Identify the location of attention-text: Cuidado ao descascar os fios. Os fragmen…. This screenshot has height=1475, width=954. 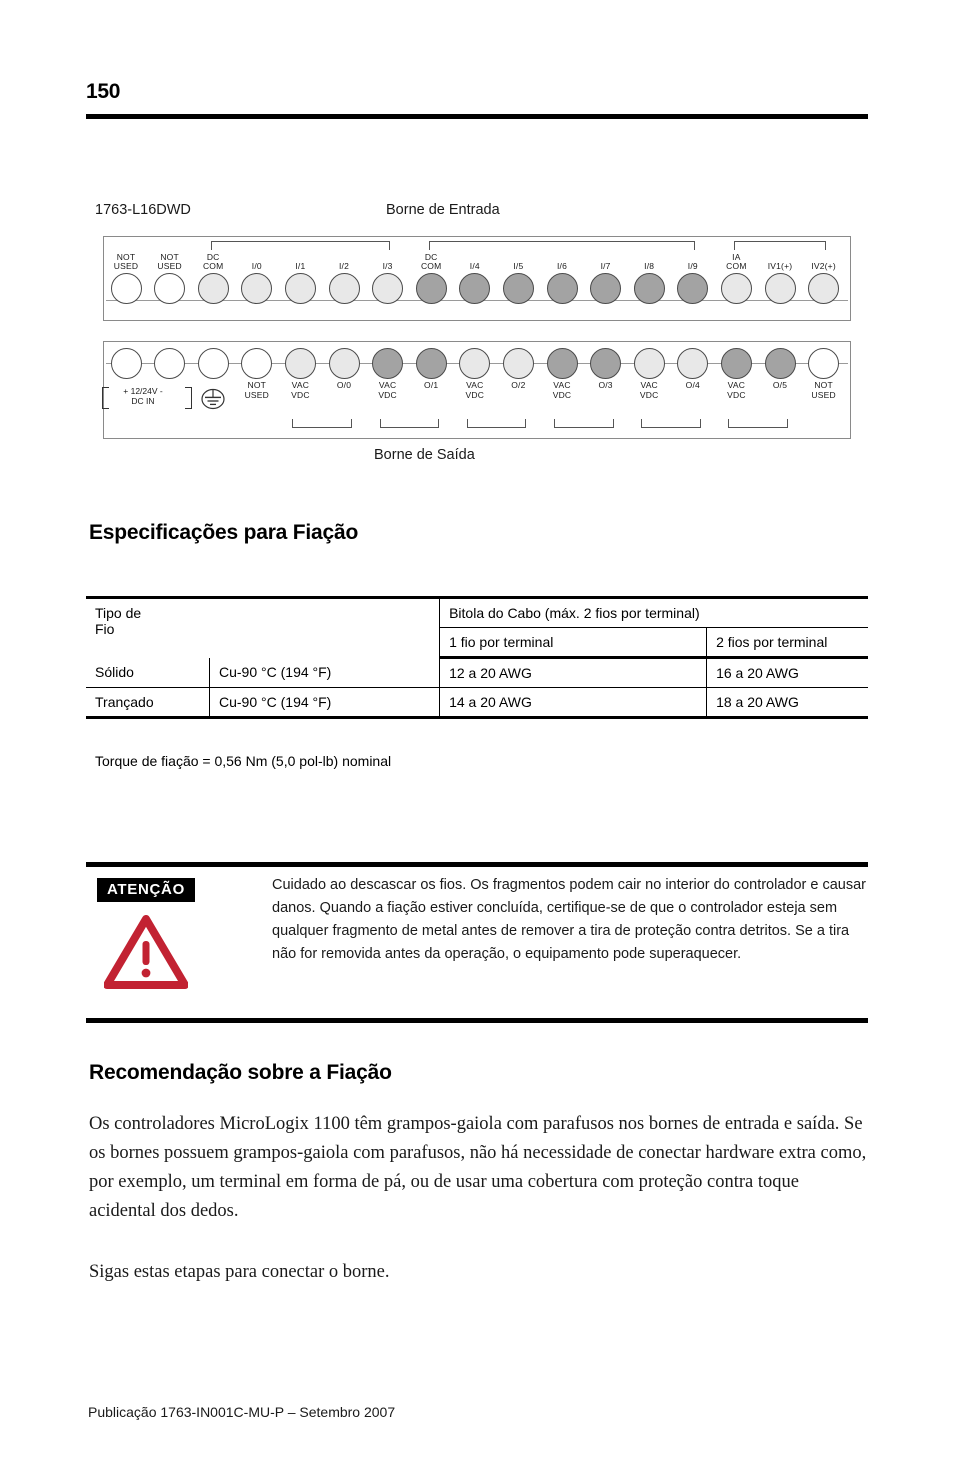
(569, 919).